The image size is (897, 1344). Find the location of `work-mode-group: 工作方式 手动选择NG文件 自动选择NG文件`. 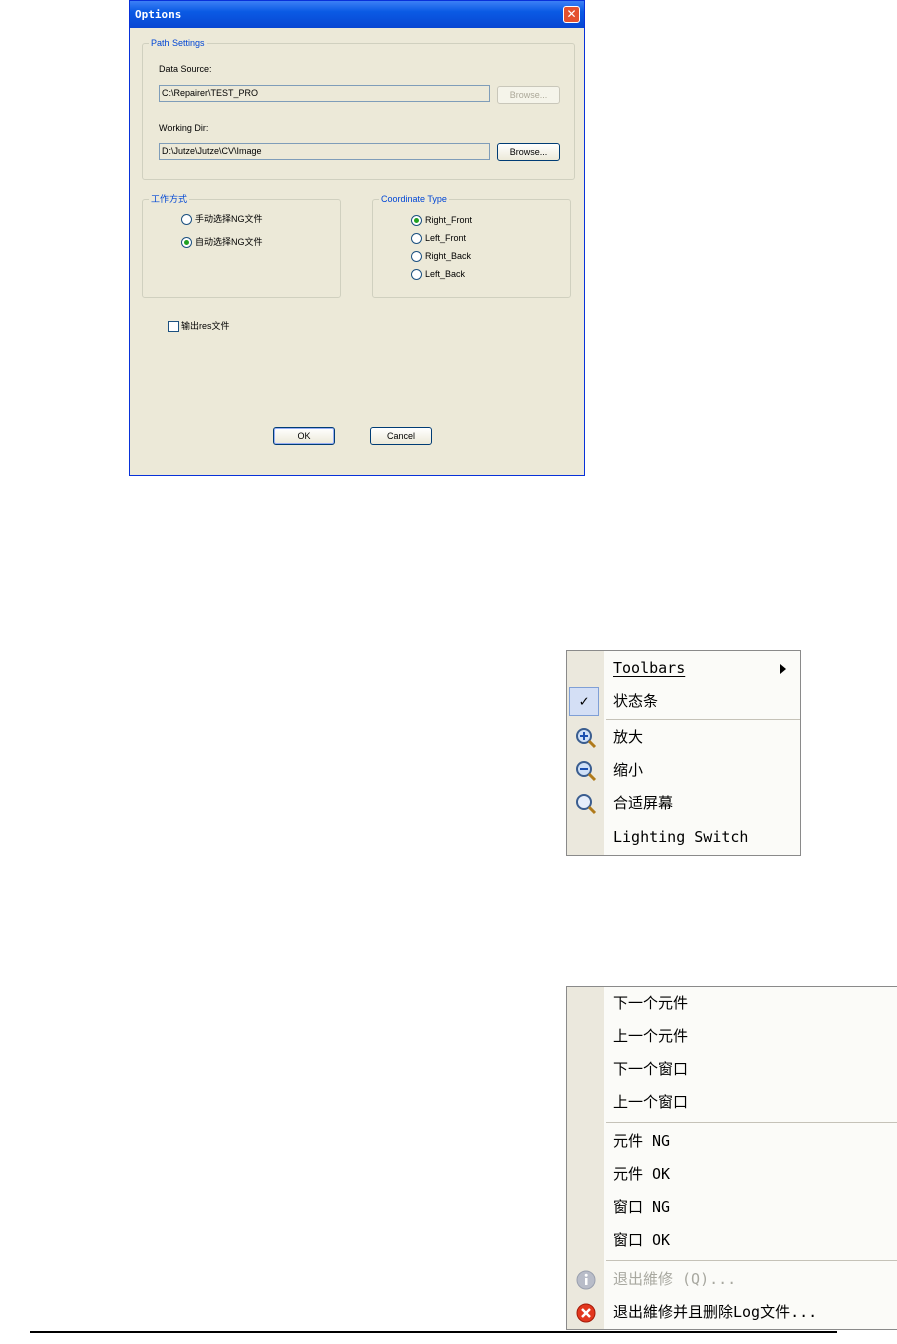

work-mode-group: 工作方式 手动选择NG文件 自动选择NG文件 is located at coordinates (241, 245).